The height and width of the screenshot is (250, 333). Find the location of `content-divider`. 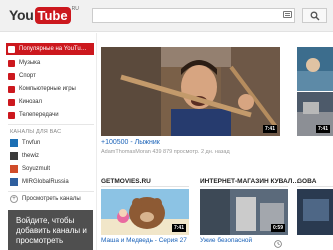

content-divider is located at coordinates (96, 141).